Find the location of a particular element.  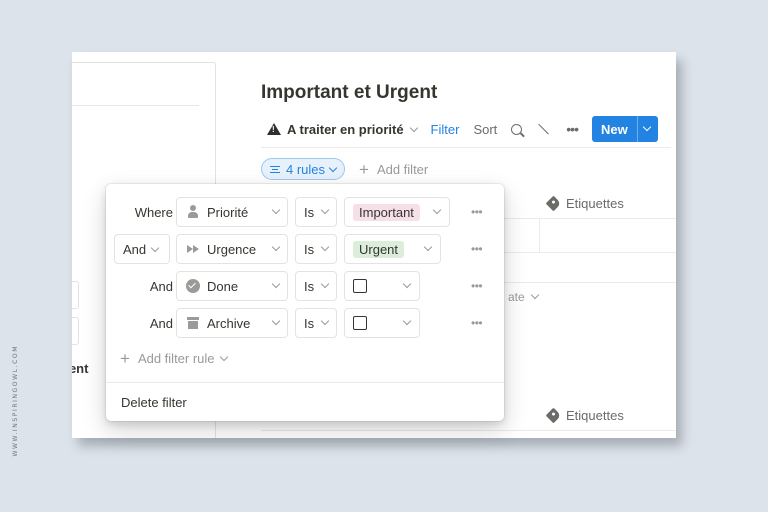

add-filter-rule-label: Add filter rule is located at coordinates (176, 358).